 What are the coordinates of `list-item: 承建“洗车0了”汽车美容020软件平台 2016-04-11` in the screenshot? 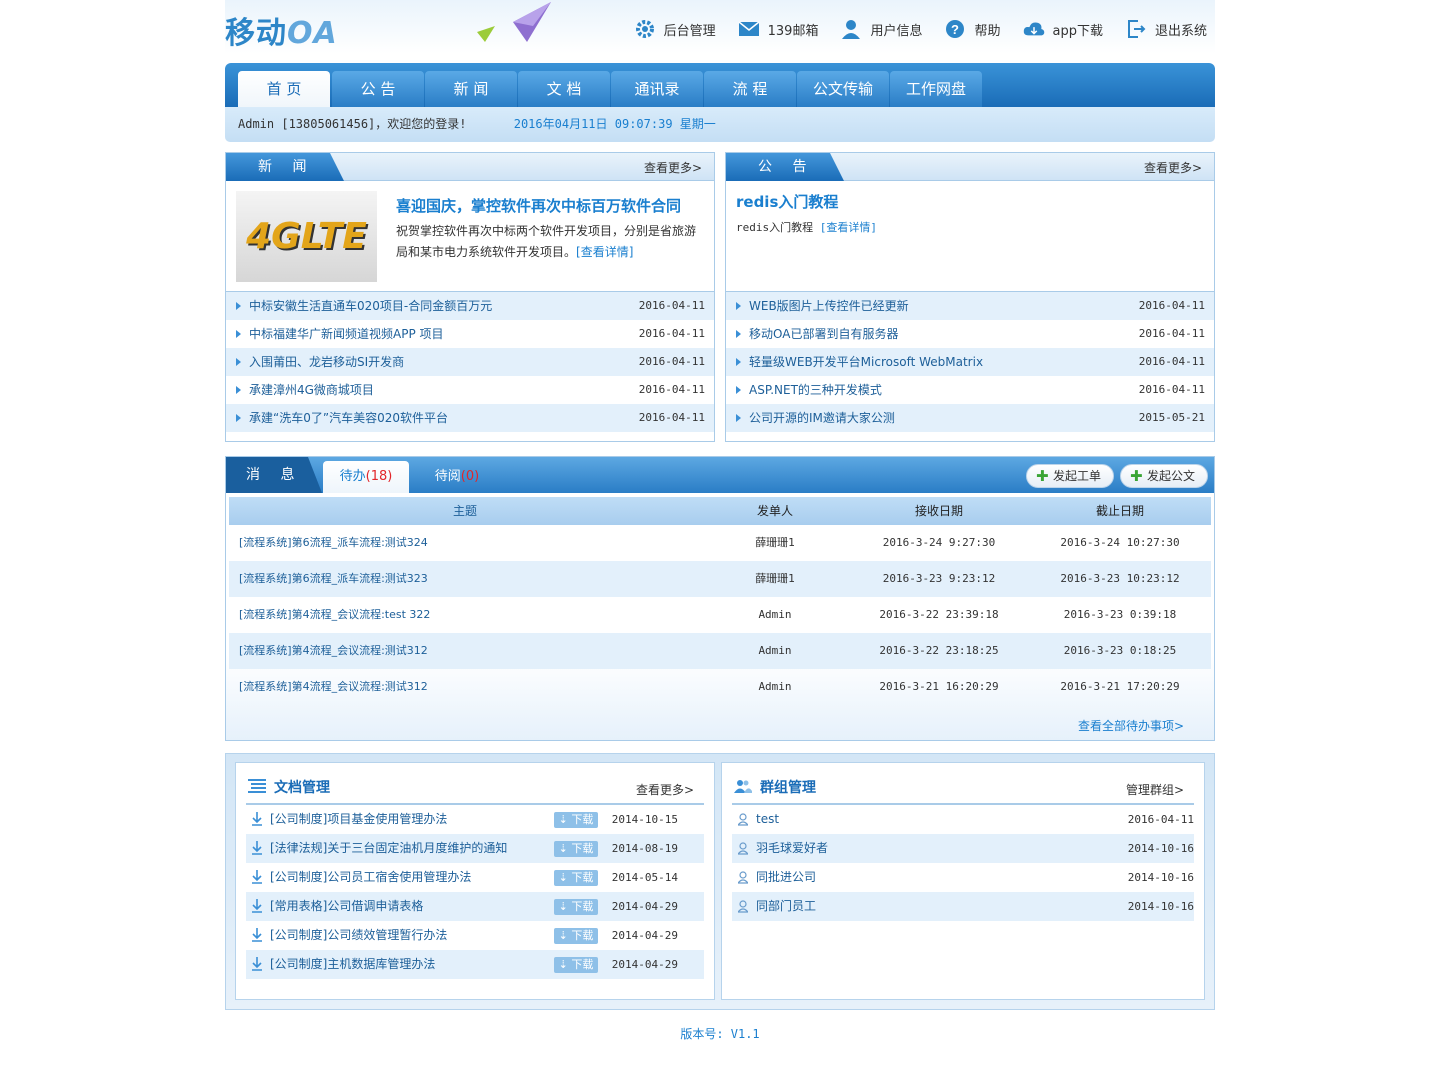 It's located at (470, 418).